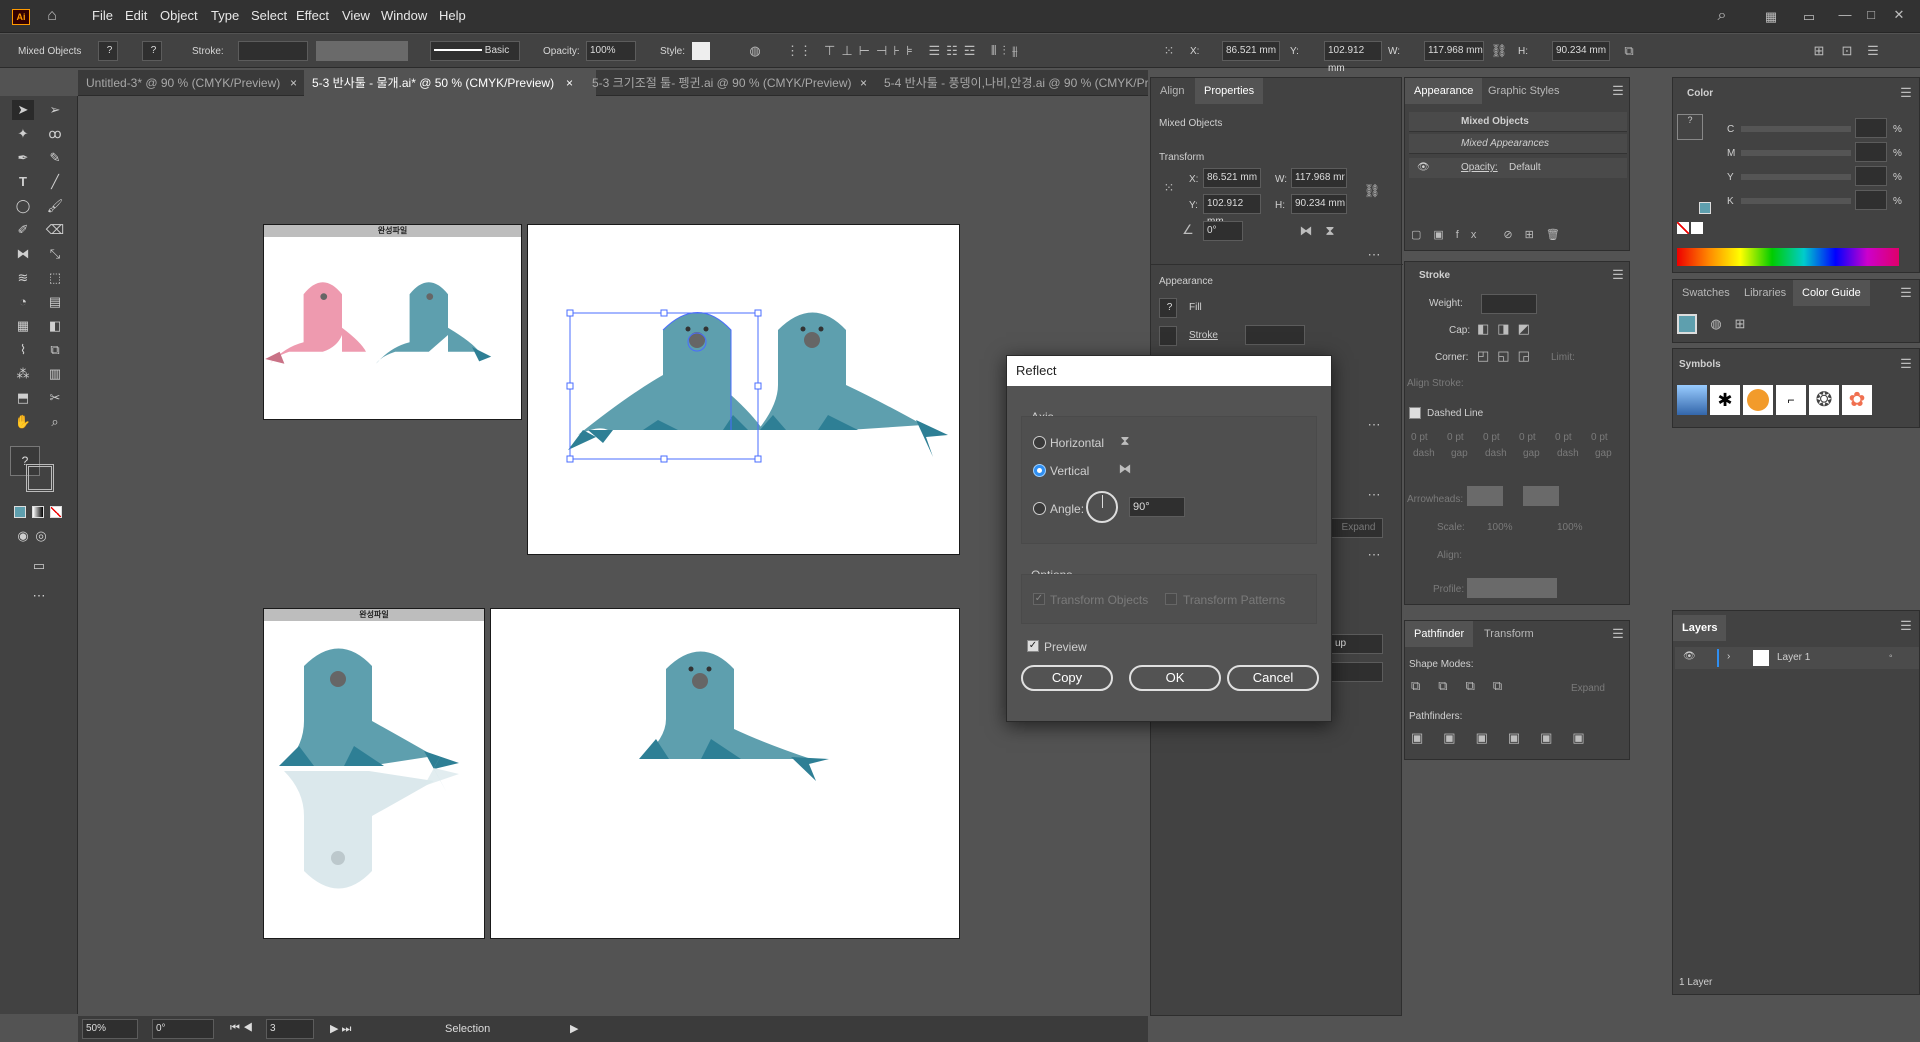  Describe the element at coordinates (55, 230) in the screenshot. I see `eraser-tool-icon: ⌫` at that location.